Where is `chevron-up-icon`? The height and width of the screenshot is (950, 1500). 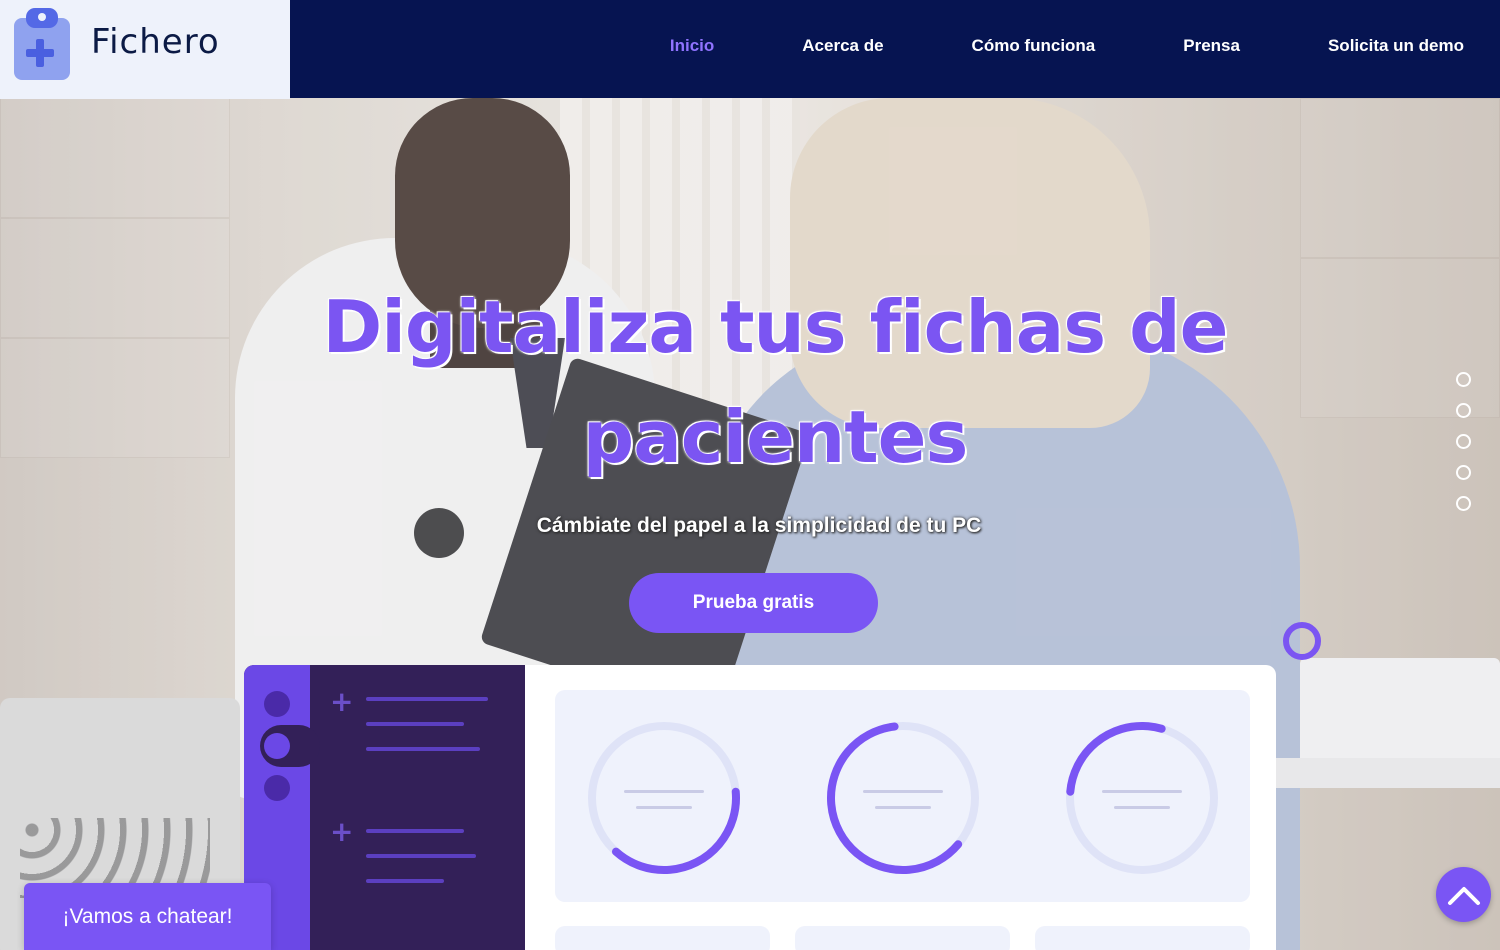
chevron-up-icon is located at coordinates (1463, 895).